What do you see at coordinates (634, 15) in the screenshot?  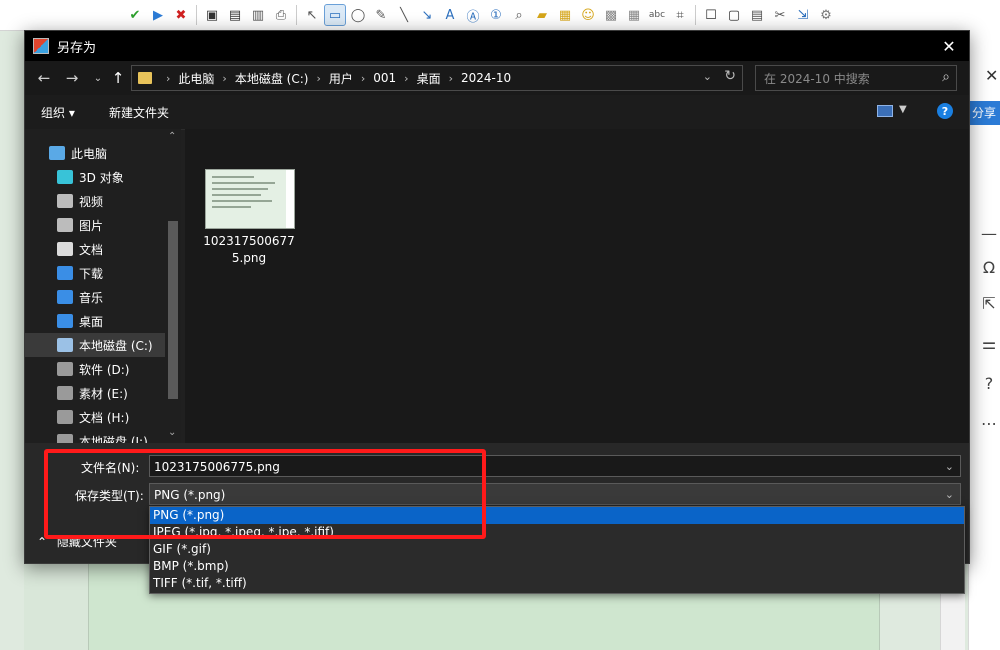 I see `pixelate-icon: ▦` at bounding box center [634, 15].